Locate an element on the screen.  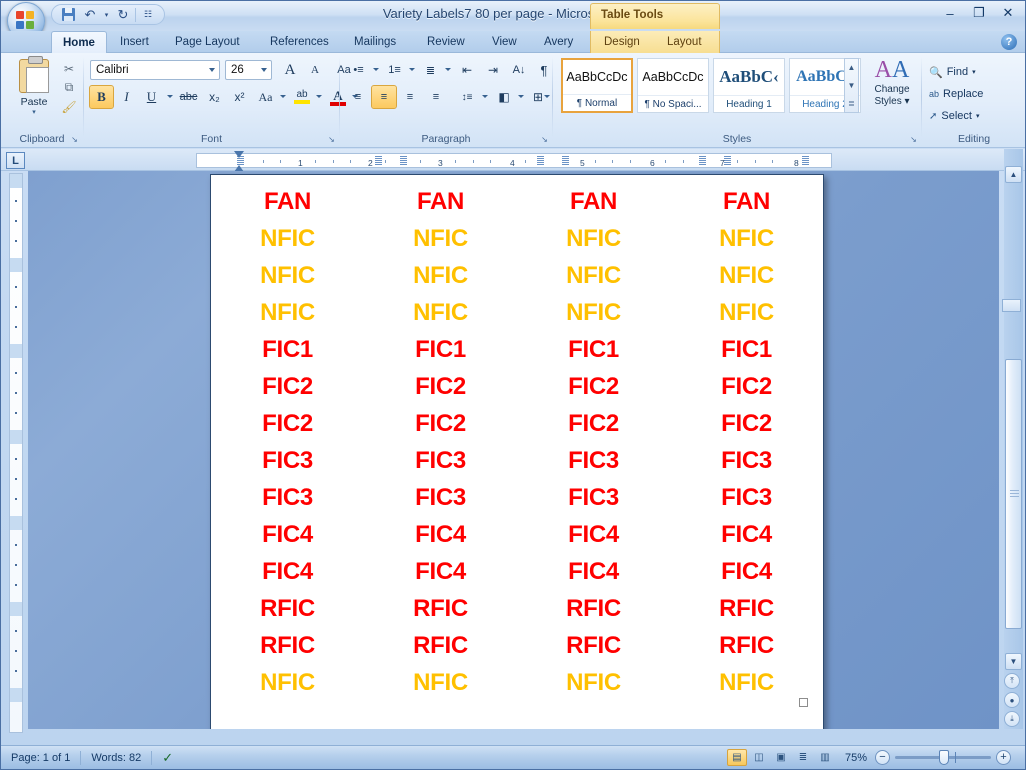
print-layout-view-button: ▤ is located at coordinates (737, 757).